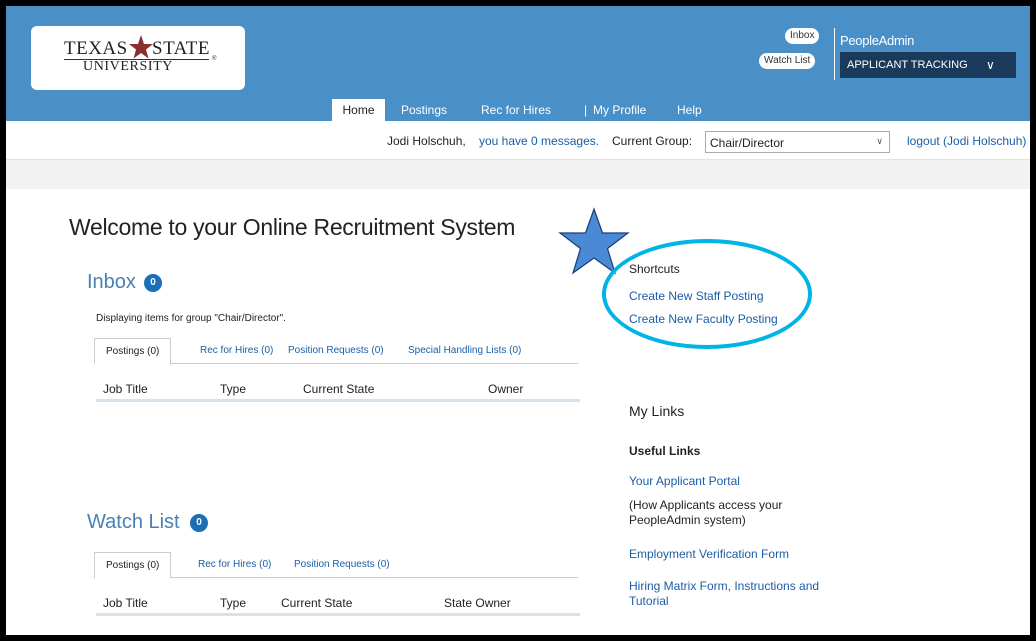 The height and width of the screenshot is (641, 1036). I want to click on logo-star-icon, so click(141, 47).